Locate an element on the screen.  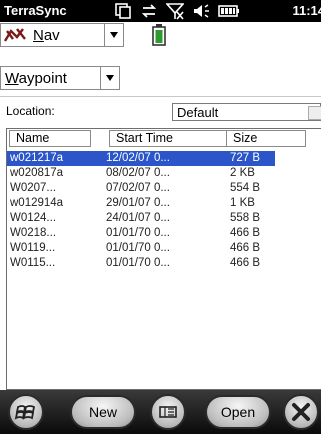
list-row: w021217a 12/02/07 0... 727 B is located at coordinates (141, 158).